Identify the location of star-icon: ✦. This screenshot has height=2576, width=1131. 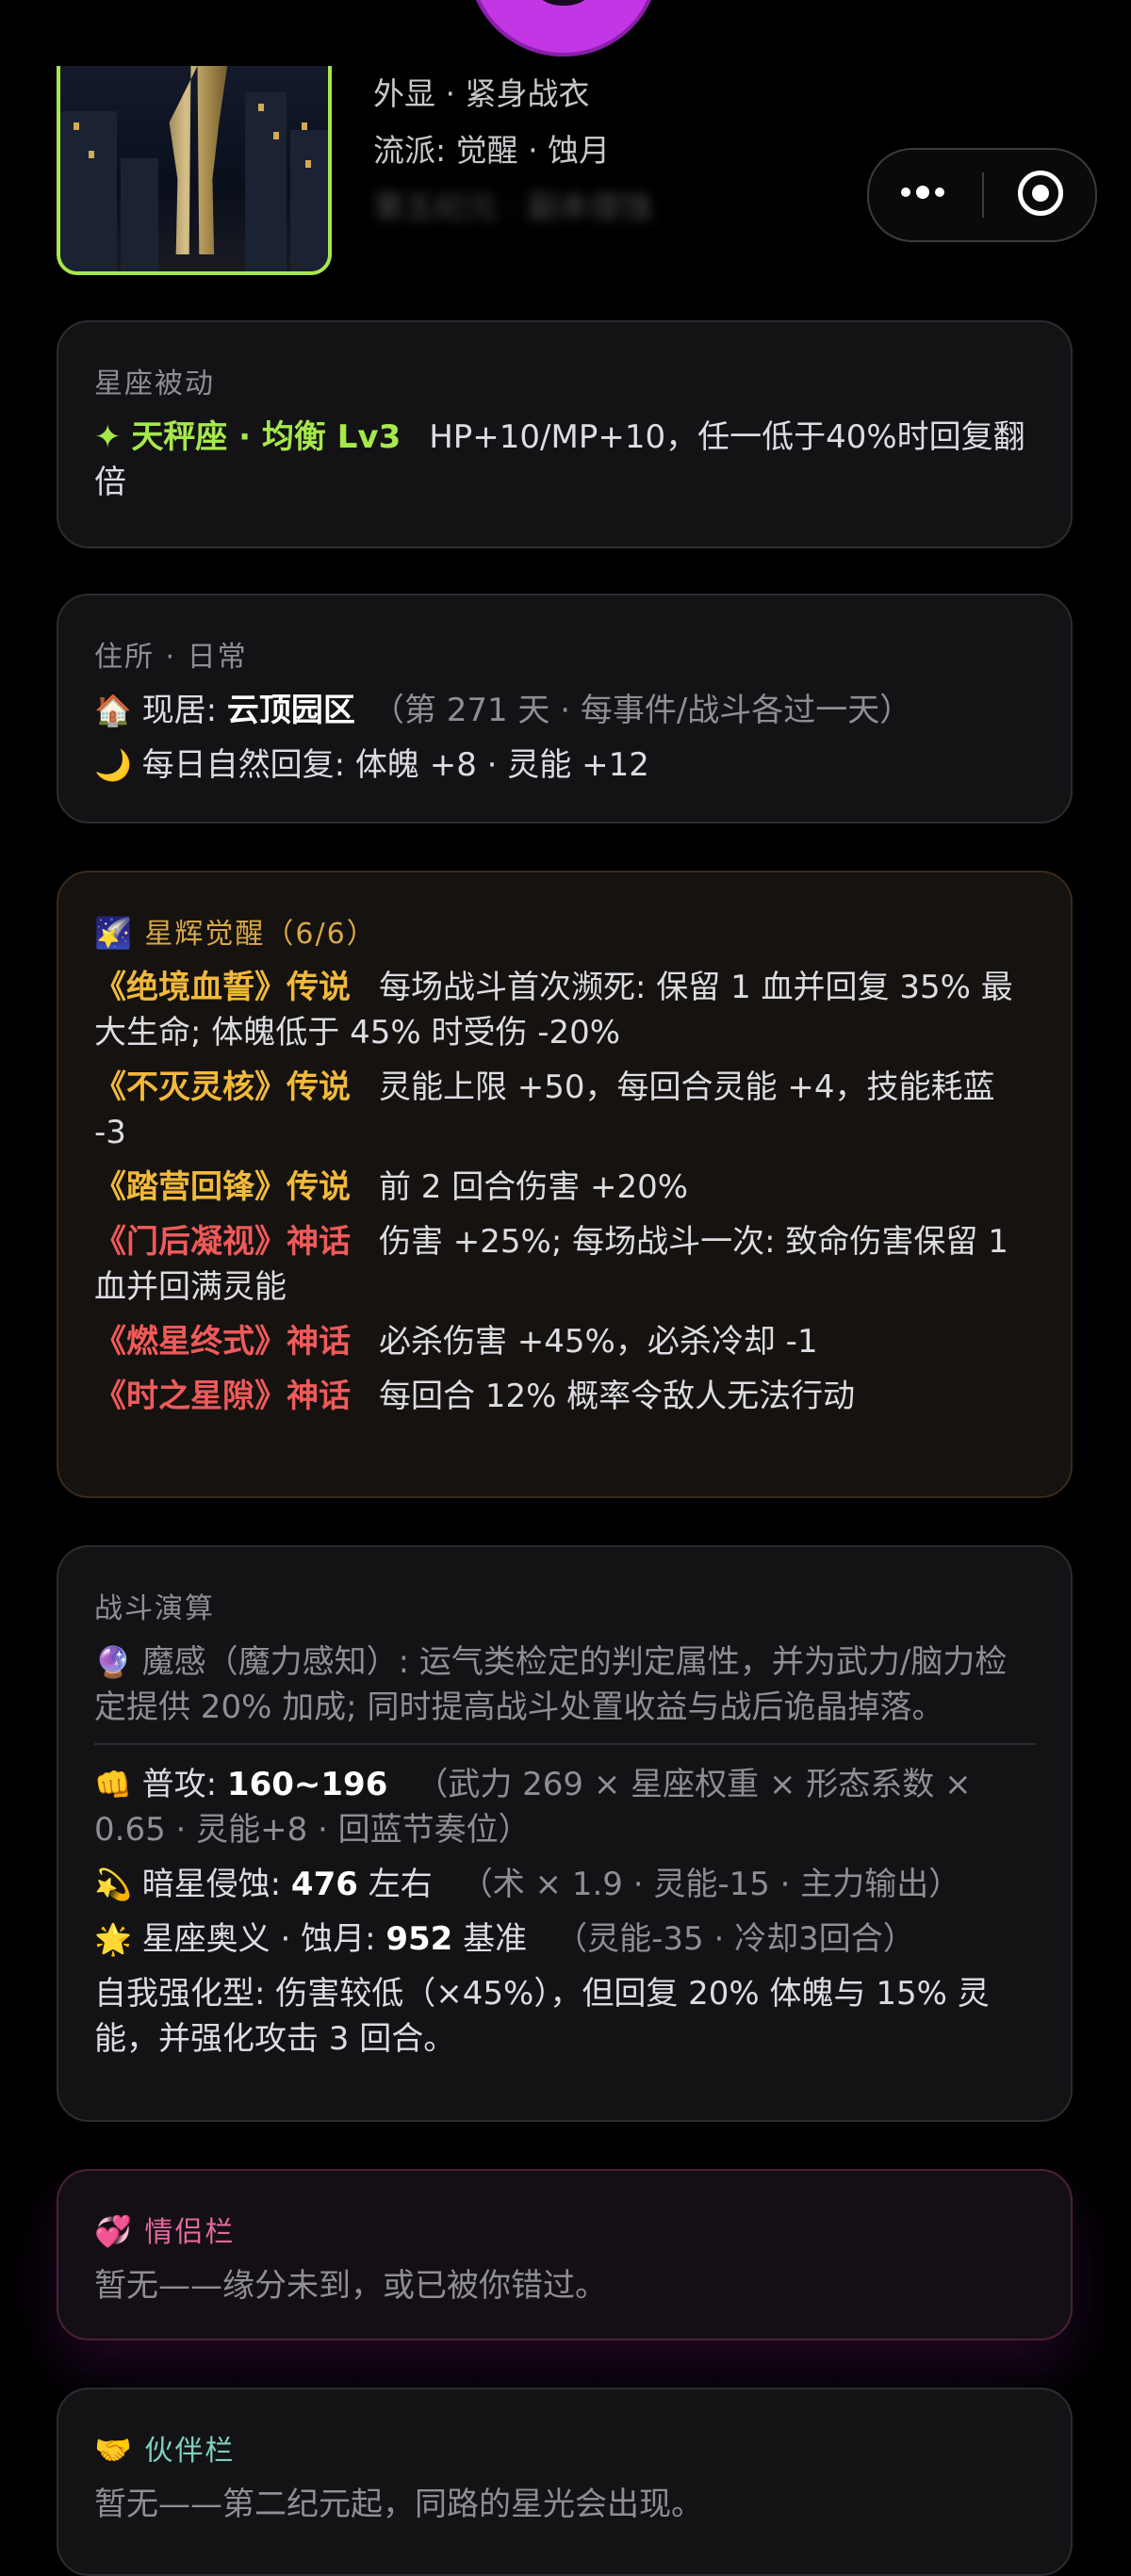
(108, 437).